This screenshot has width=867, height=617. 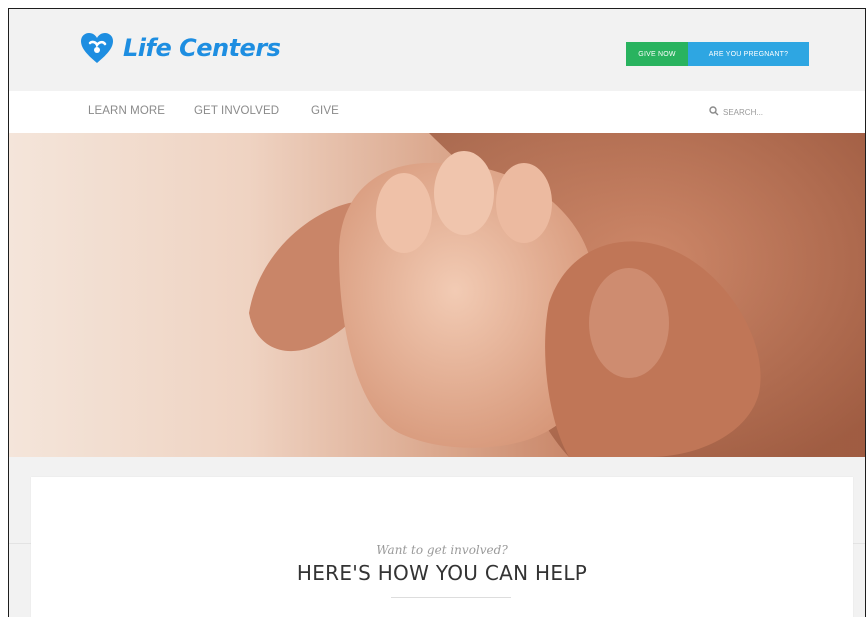 I want to click on nav-item-give: GIVE, so click(x=325, y=111).